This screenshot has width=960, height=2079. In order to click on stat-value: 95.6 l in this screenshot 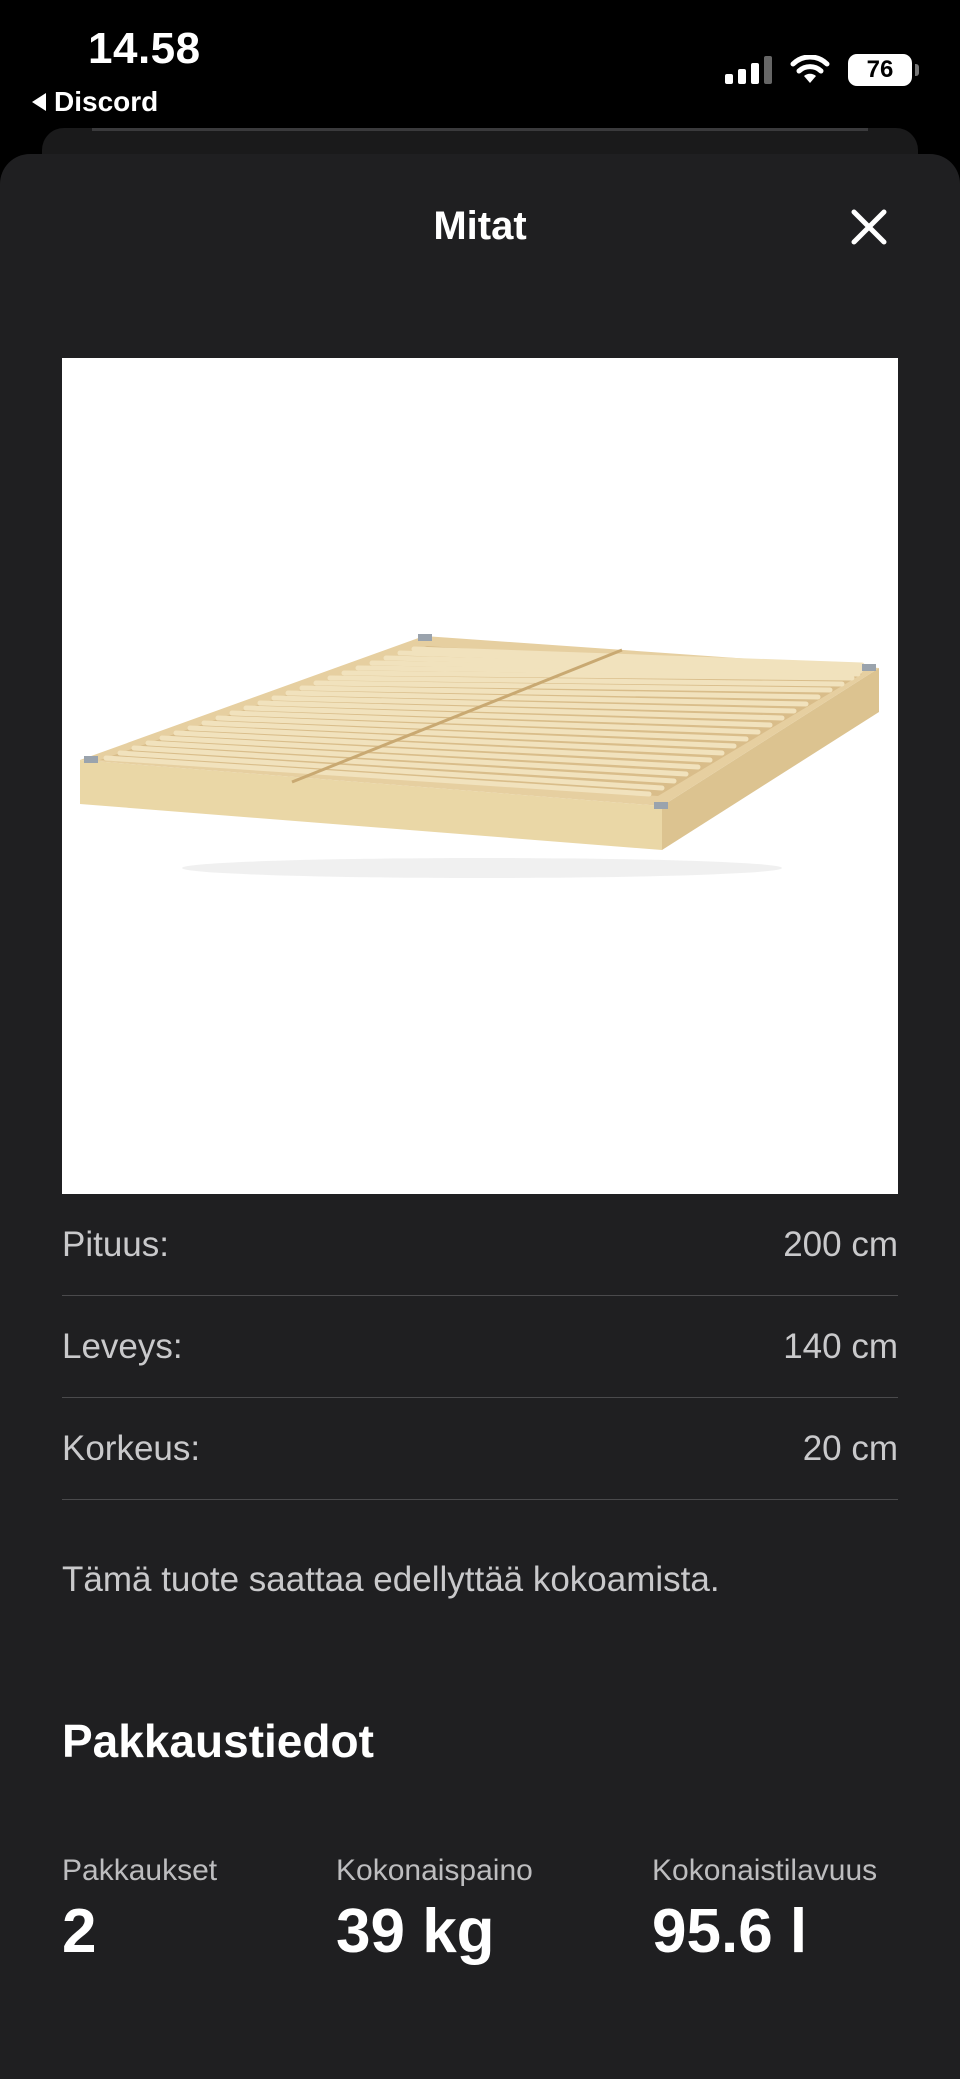, I will do `click(730, 1931)`.